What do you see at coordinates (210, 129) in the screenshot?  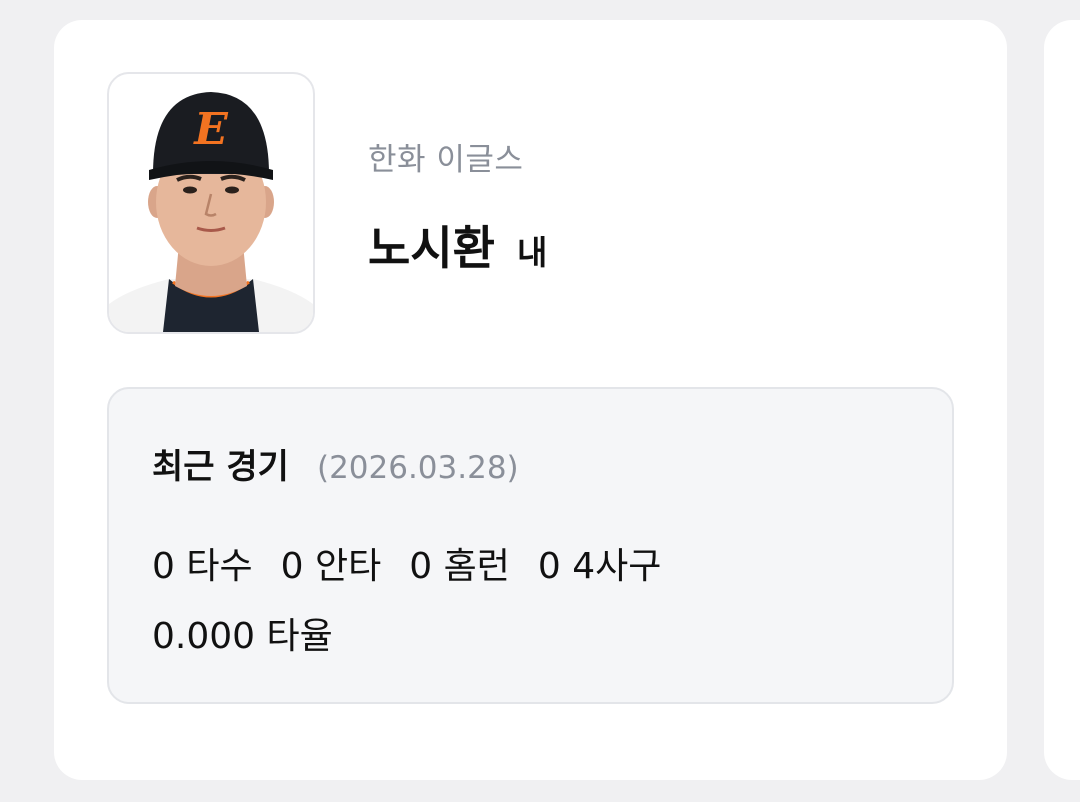 I see `svg-text: E` at bounding box center [210, 129].